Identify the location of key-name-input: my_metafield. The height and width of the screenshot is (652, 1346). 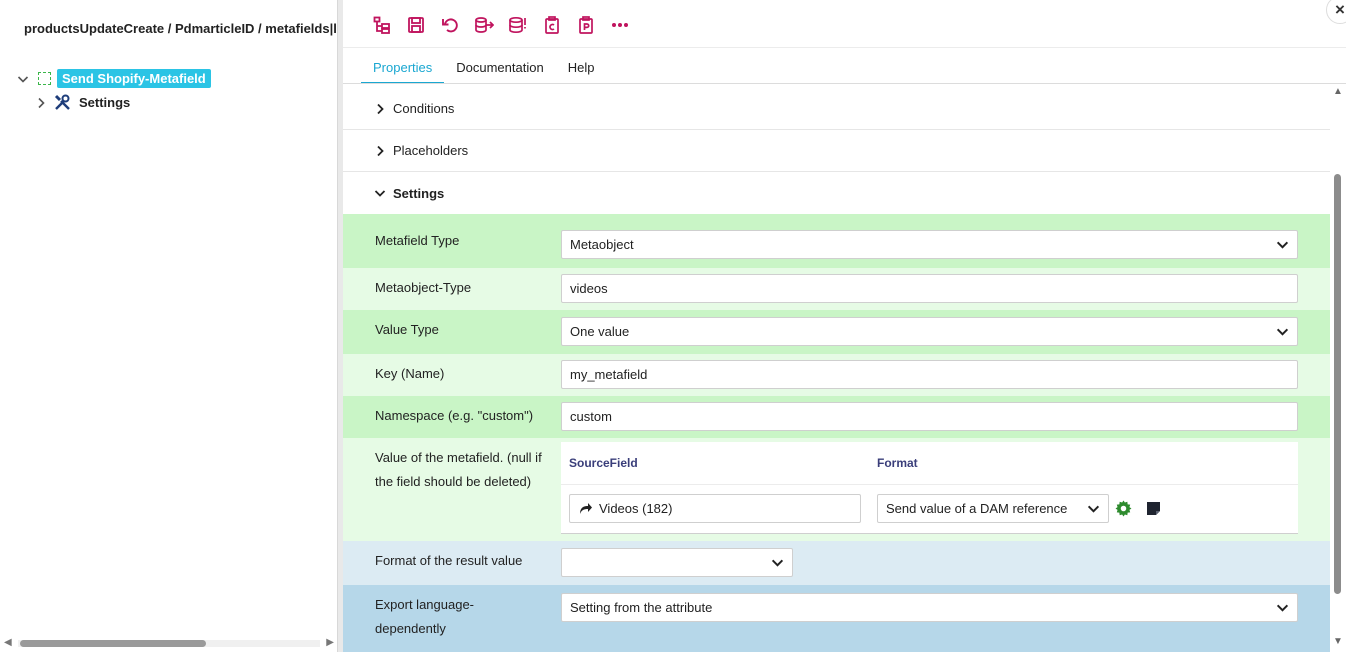
(929, 374).